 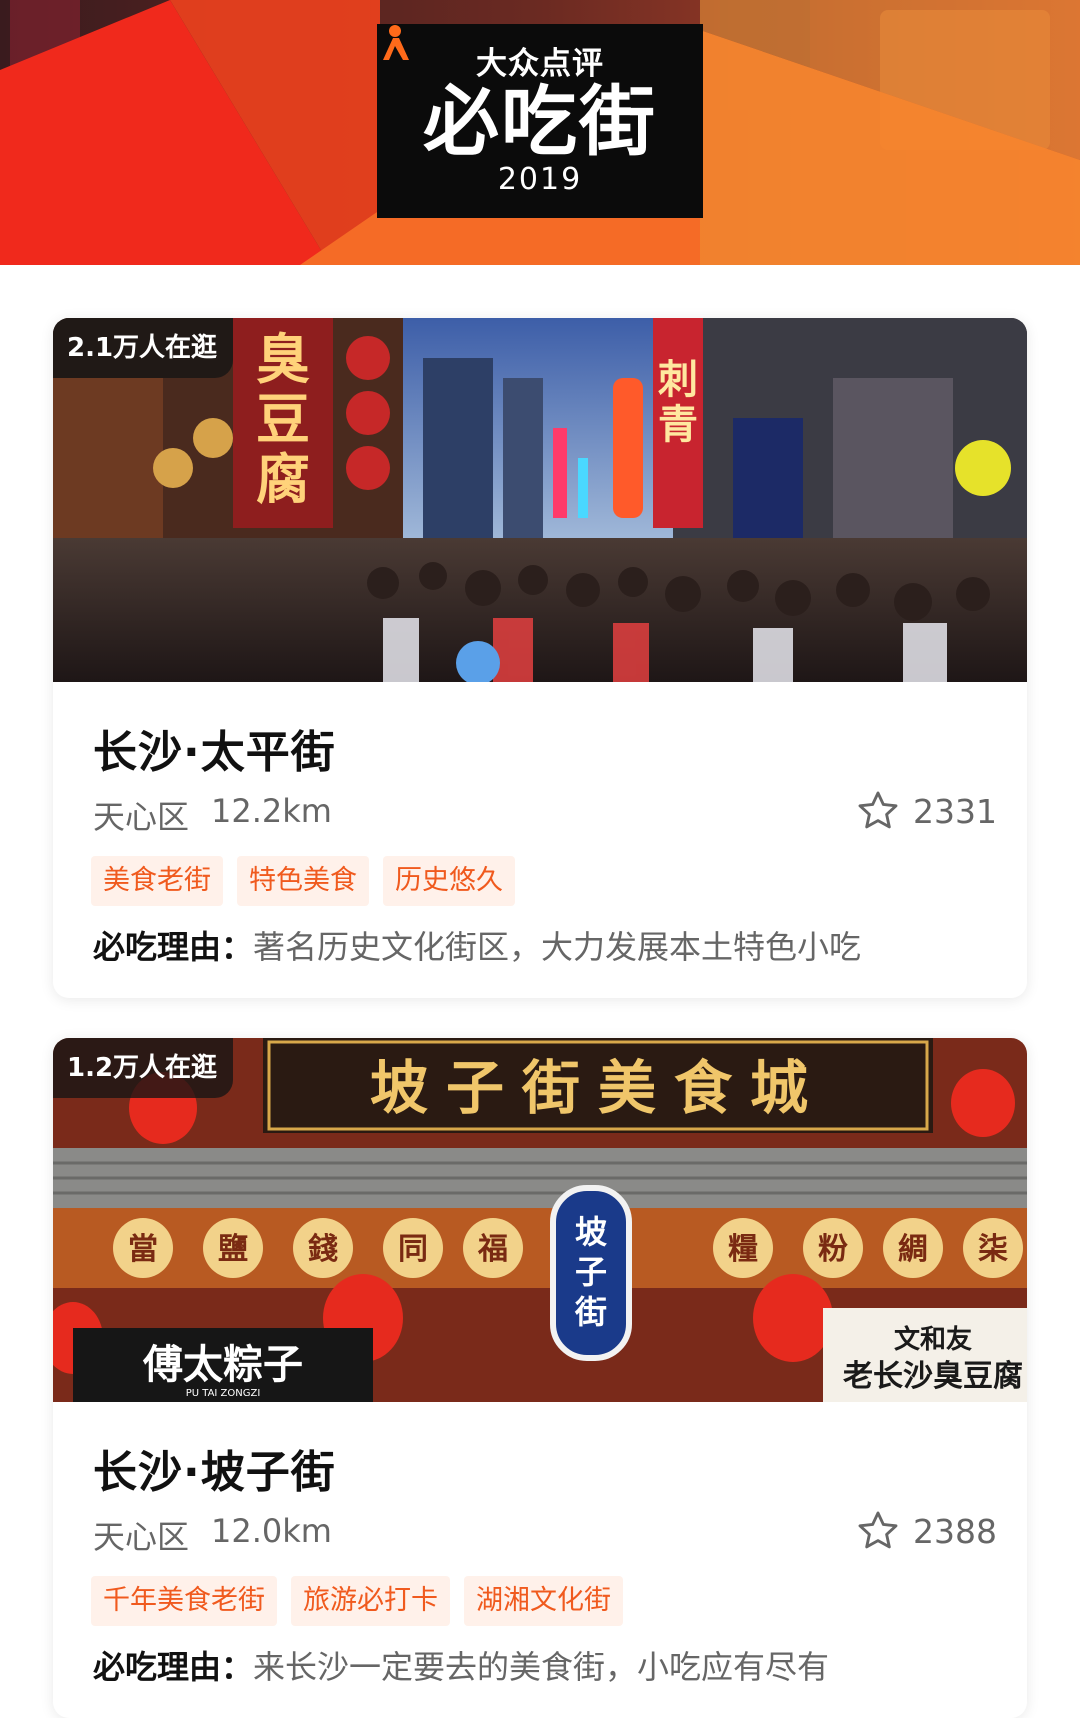 What do you see at coordinates (540, 179) in the screenshot?
I see `banner-year: 2019` at bounding box center [540, 179].